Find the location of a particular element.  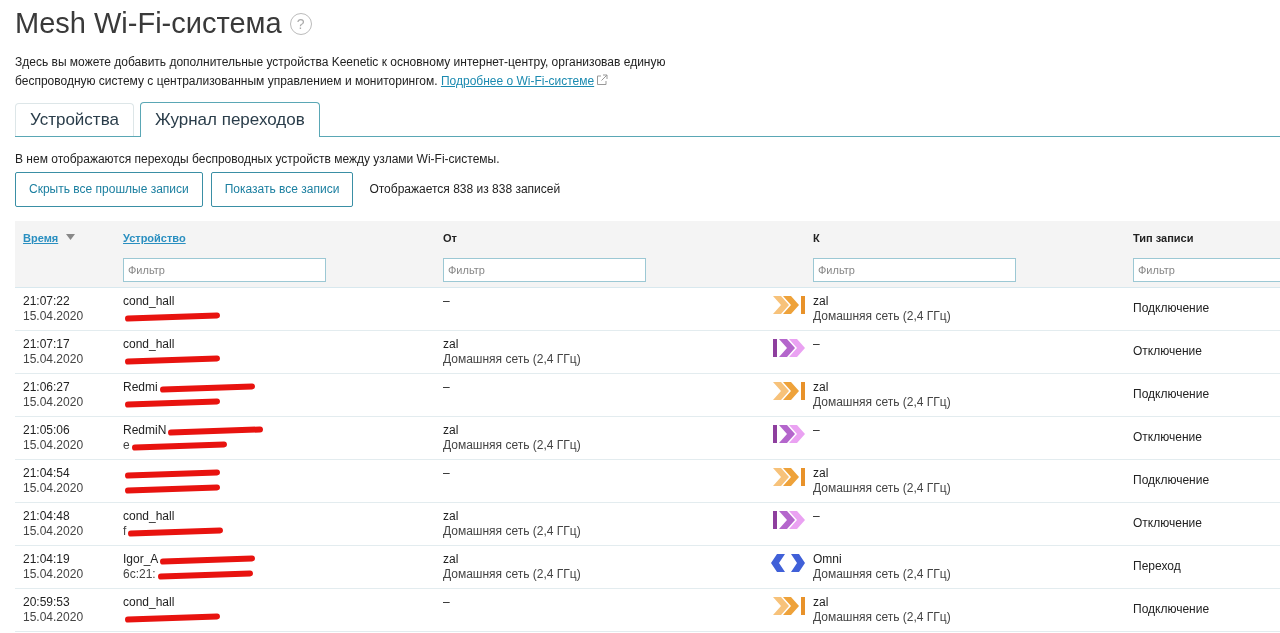

sort-caret-icon is located at coordinates (71, 236).